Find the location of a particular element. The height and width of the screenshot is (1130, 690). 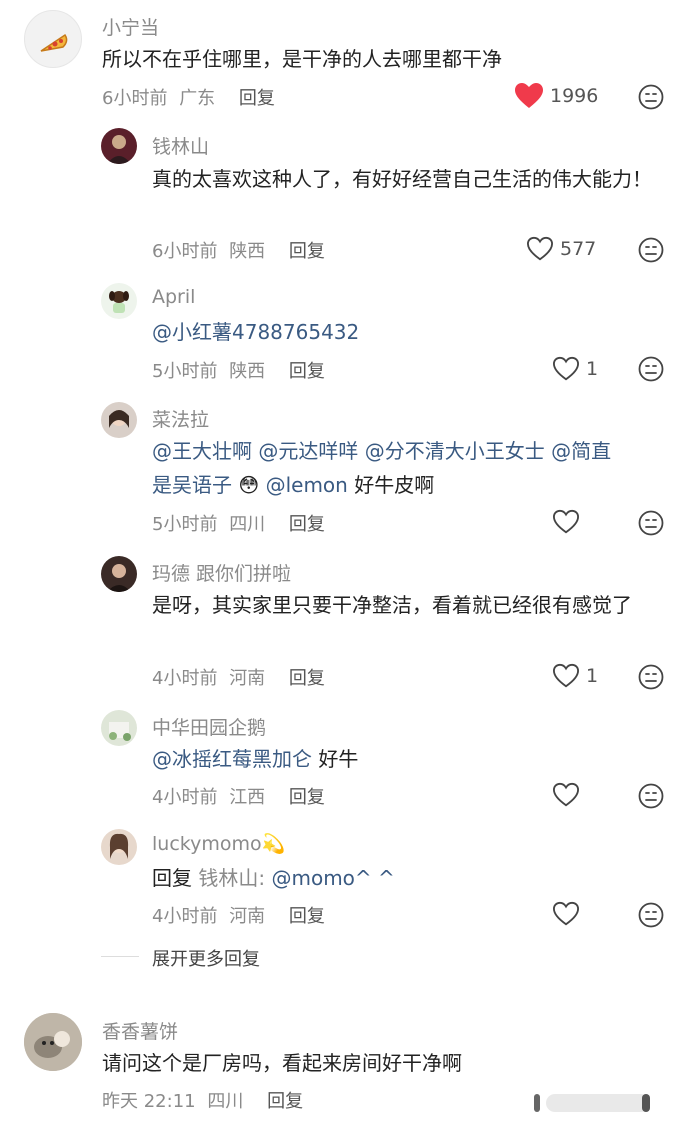

comment-text: 请问这个是厂房吗，看起来房间好干净啊 is located at coordinates (282, 1063).